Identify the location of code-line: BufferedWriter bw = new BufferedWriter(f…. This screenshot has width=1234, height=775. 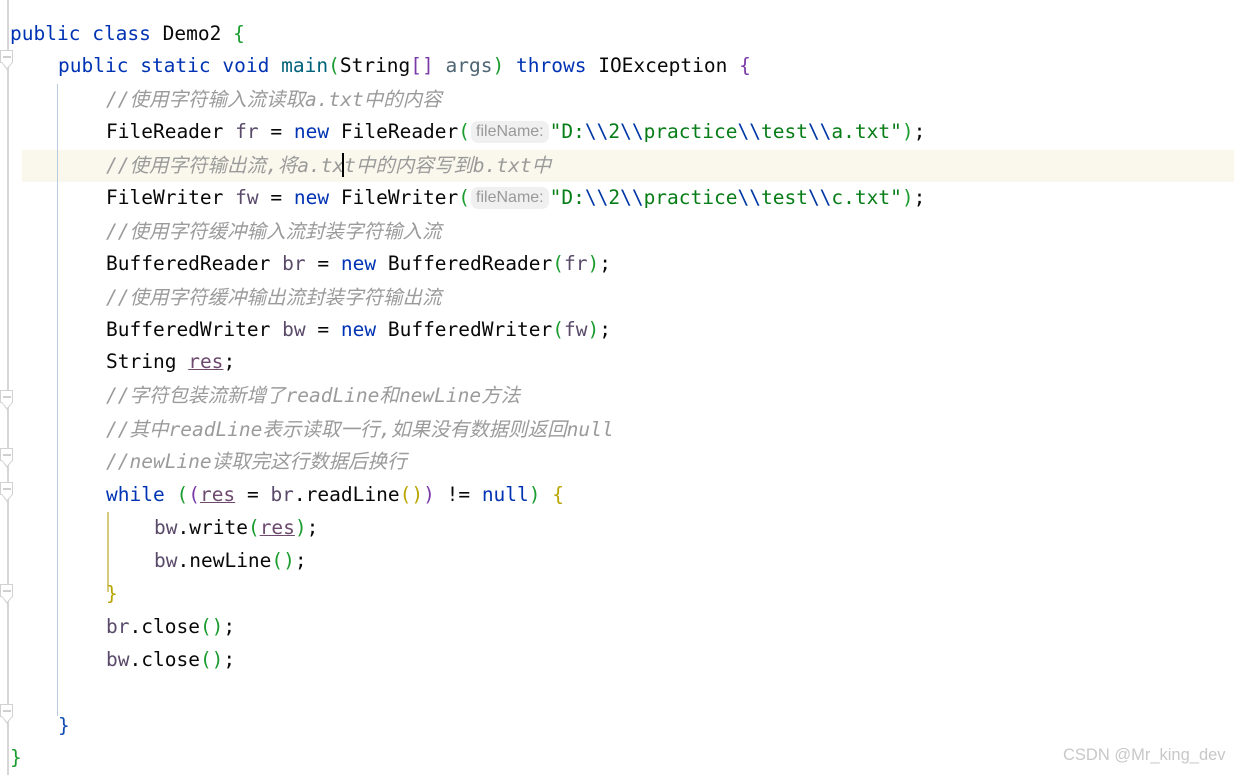
(358, 330).